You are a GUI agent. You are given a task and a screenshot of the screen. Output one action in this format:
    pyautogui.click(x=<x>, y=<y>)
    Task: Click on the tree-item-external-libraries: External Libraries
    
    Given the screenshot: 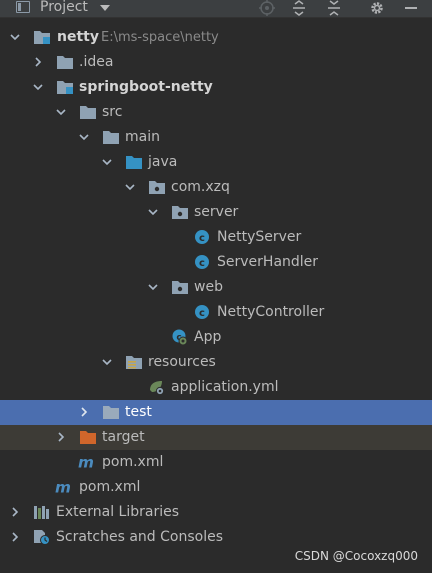 What is the action you would take?
    pyautogui.click(x=216, y=512)
    